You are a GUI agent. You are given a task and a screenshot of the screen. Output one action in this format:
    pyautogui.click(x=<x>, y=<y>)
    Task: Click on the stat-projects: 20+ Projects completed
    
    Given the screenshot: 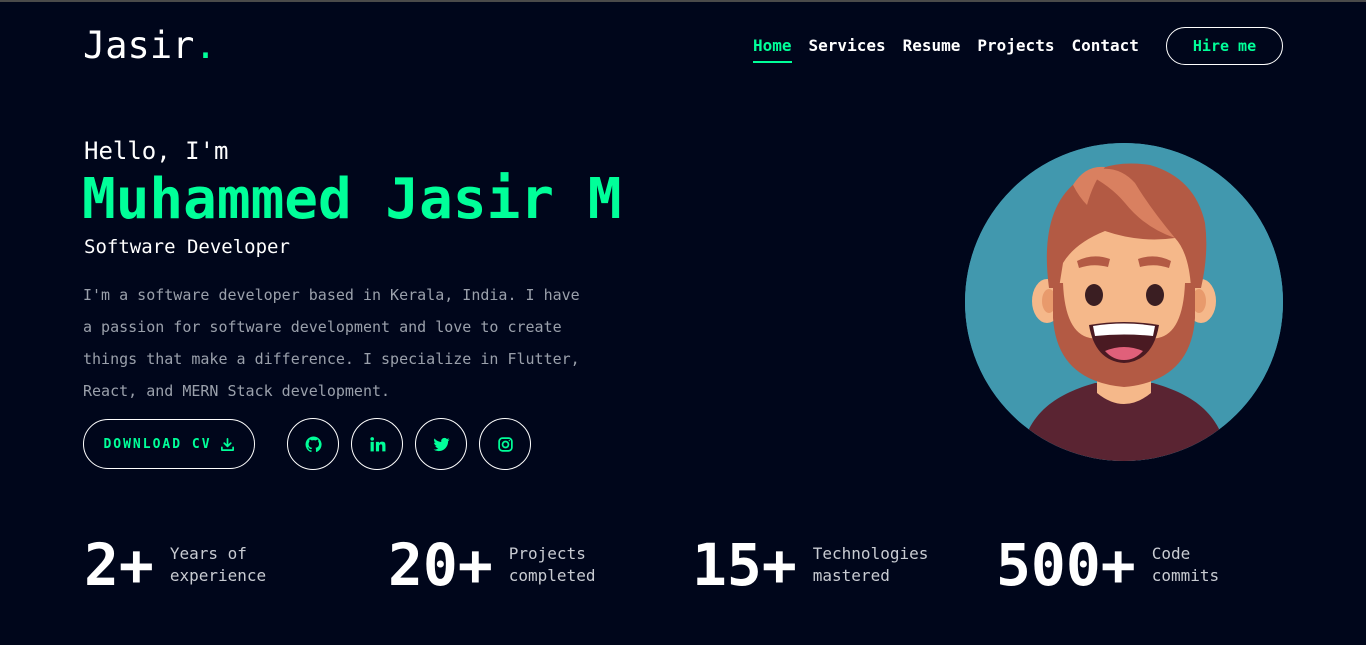 What is the action you would take?
    pyautogui.click(x=518, y=565)
    